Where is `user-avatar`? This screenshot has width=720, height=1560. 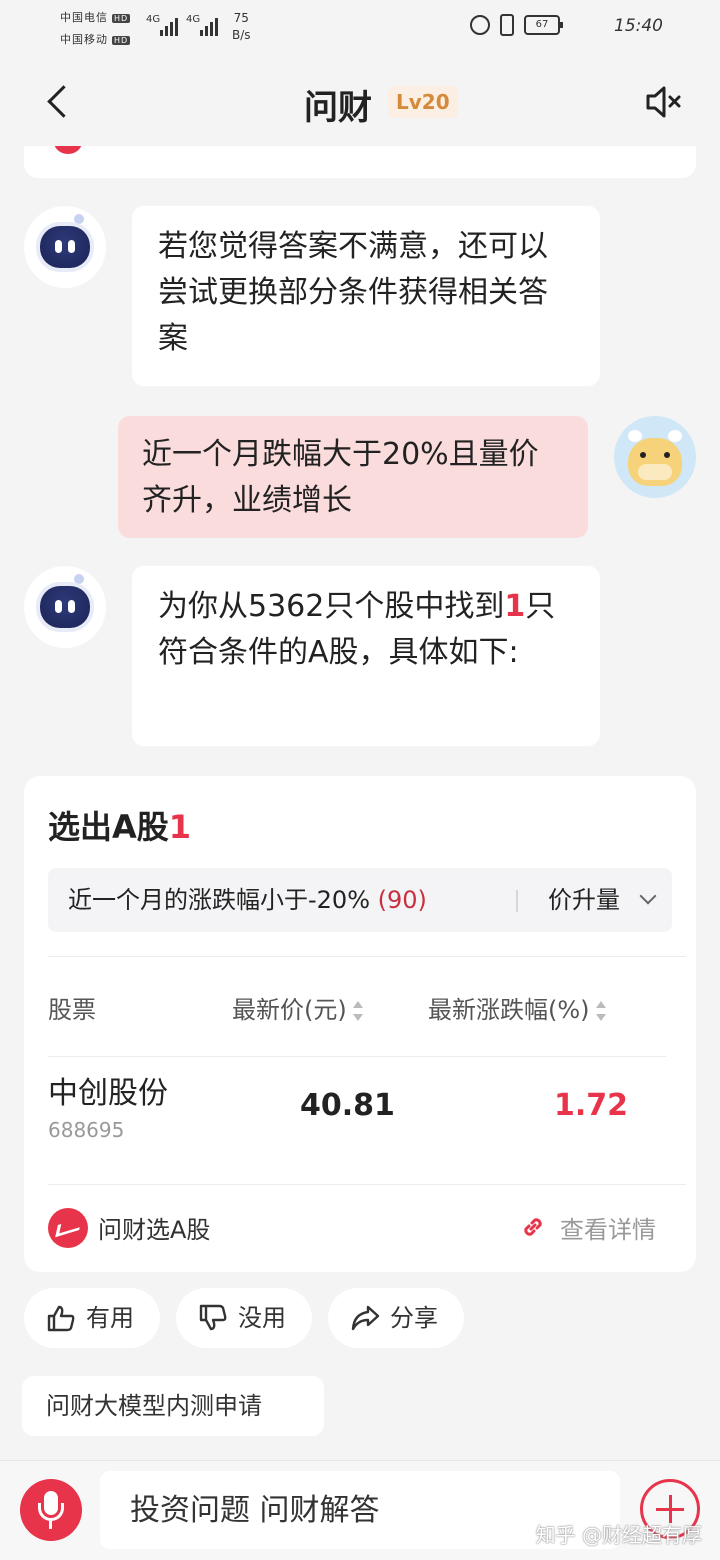
user-avatar is located at coordinates (655, 457).